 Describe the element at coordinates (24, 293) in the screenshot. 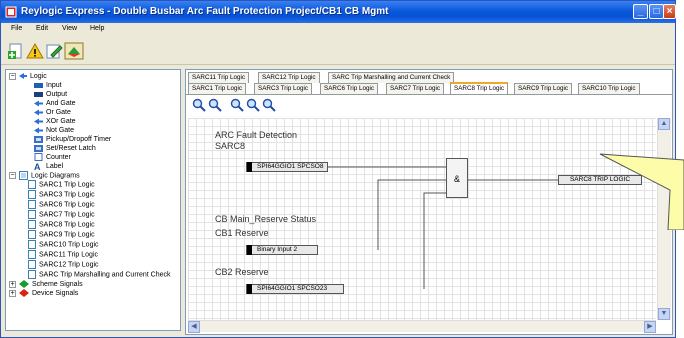

I see `device-signals-icon` at that location.